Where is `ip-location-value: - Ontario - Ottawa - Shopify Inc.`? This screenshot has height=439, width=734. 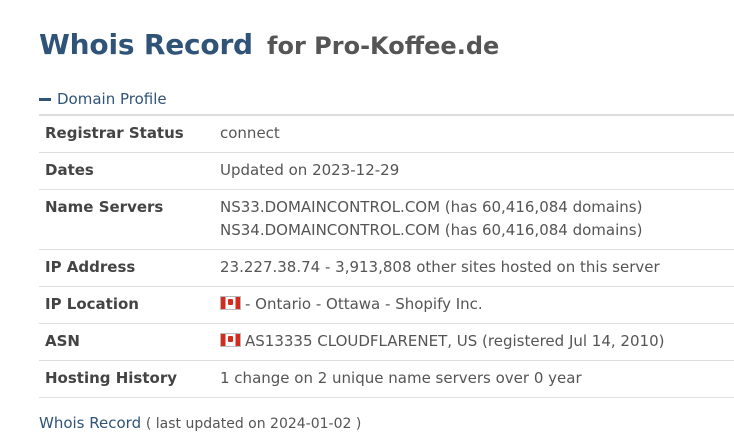 ip-location-value: - Ontario - Ottawa - Shopify Inc. is located at coordinates (471, 305).